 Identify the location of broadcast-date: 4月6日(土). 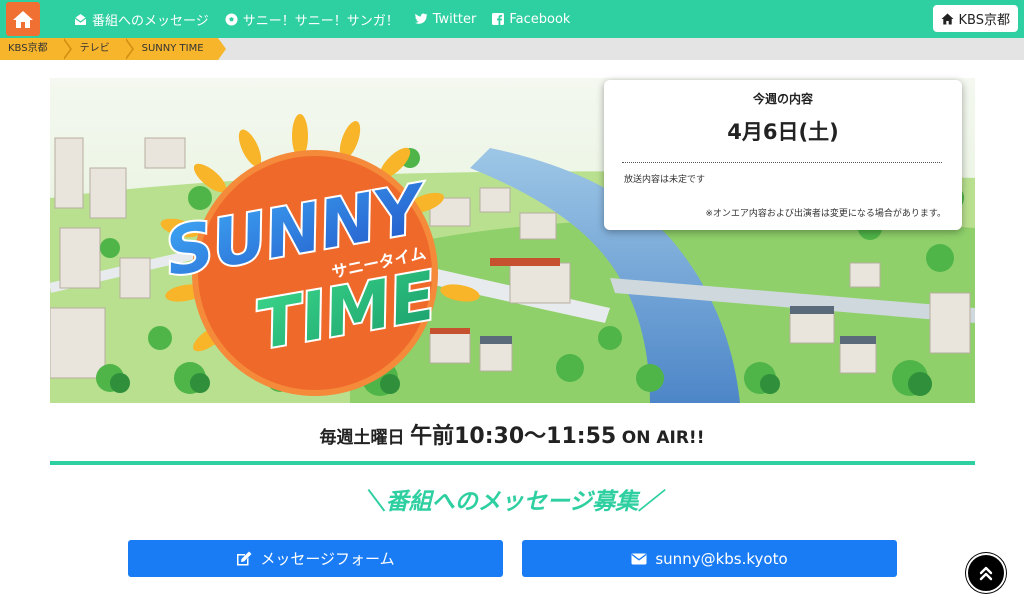
(783, 132).